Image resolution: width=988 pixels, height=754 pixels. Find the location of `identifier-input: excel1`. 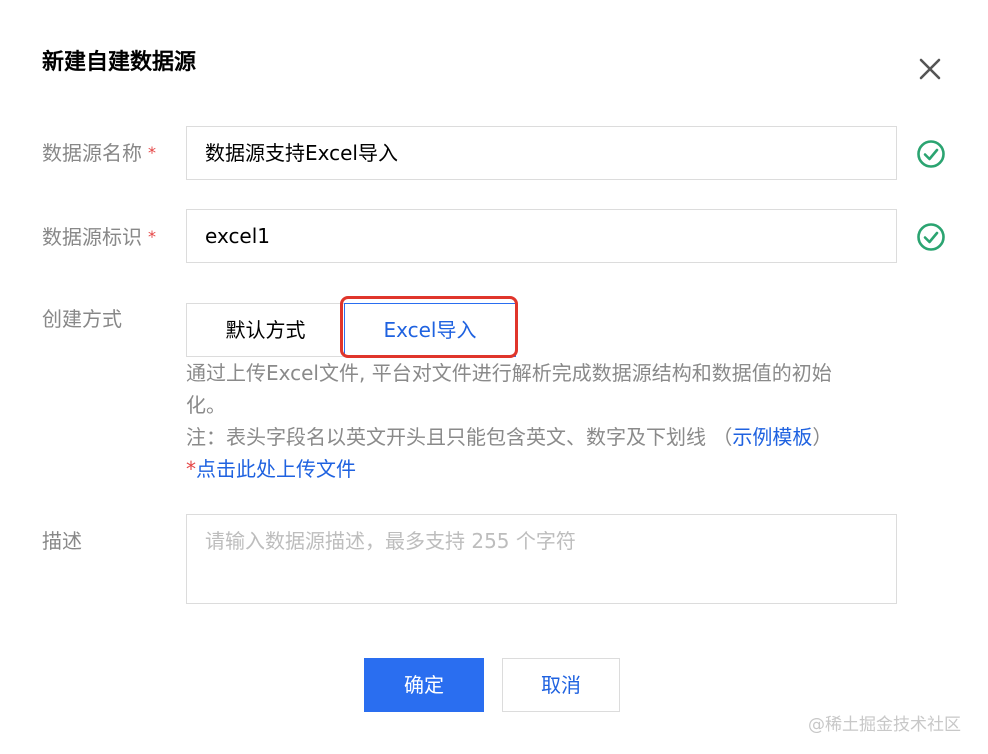

identifier-input: excel1 is located at coordinates (541, 236).